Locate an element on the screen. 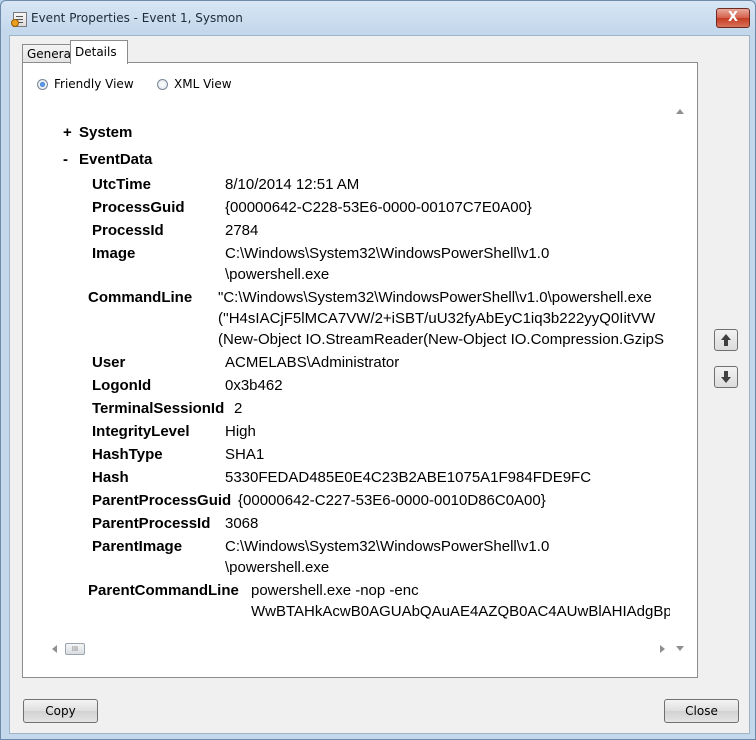  arrow-up-icon is located at coordinates (726, 340).